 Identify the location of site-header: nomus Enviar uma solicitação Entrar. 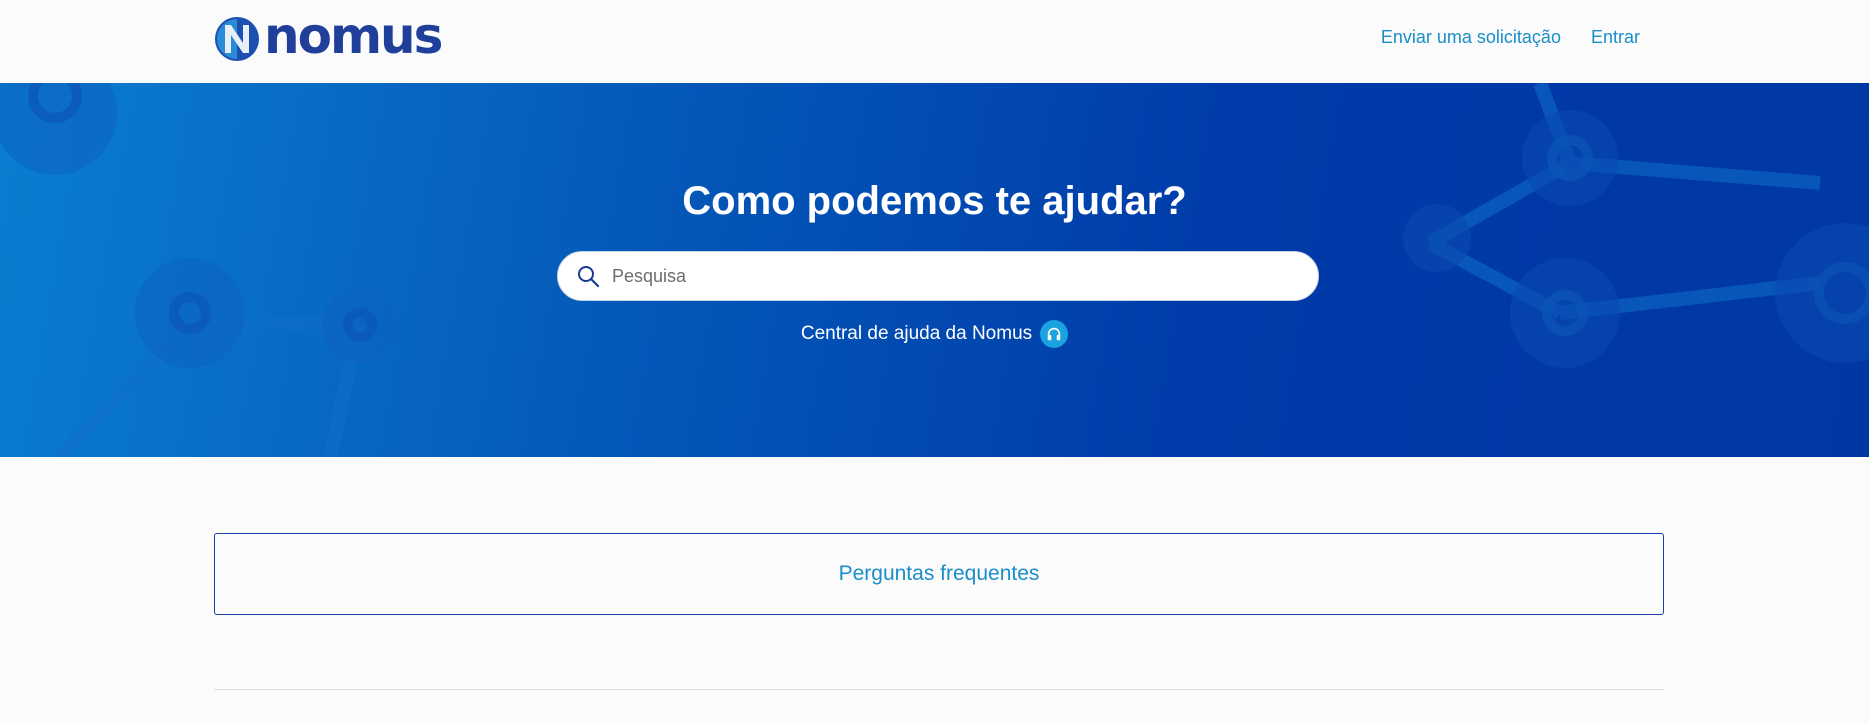
(934, 41).